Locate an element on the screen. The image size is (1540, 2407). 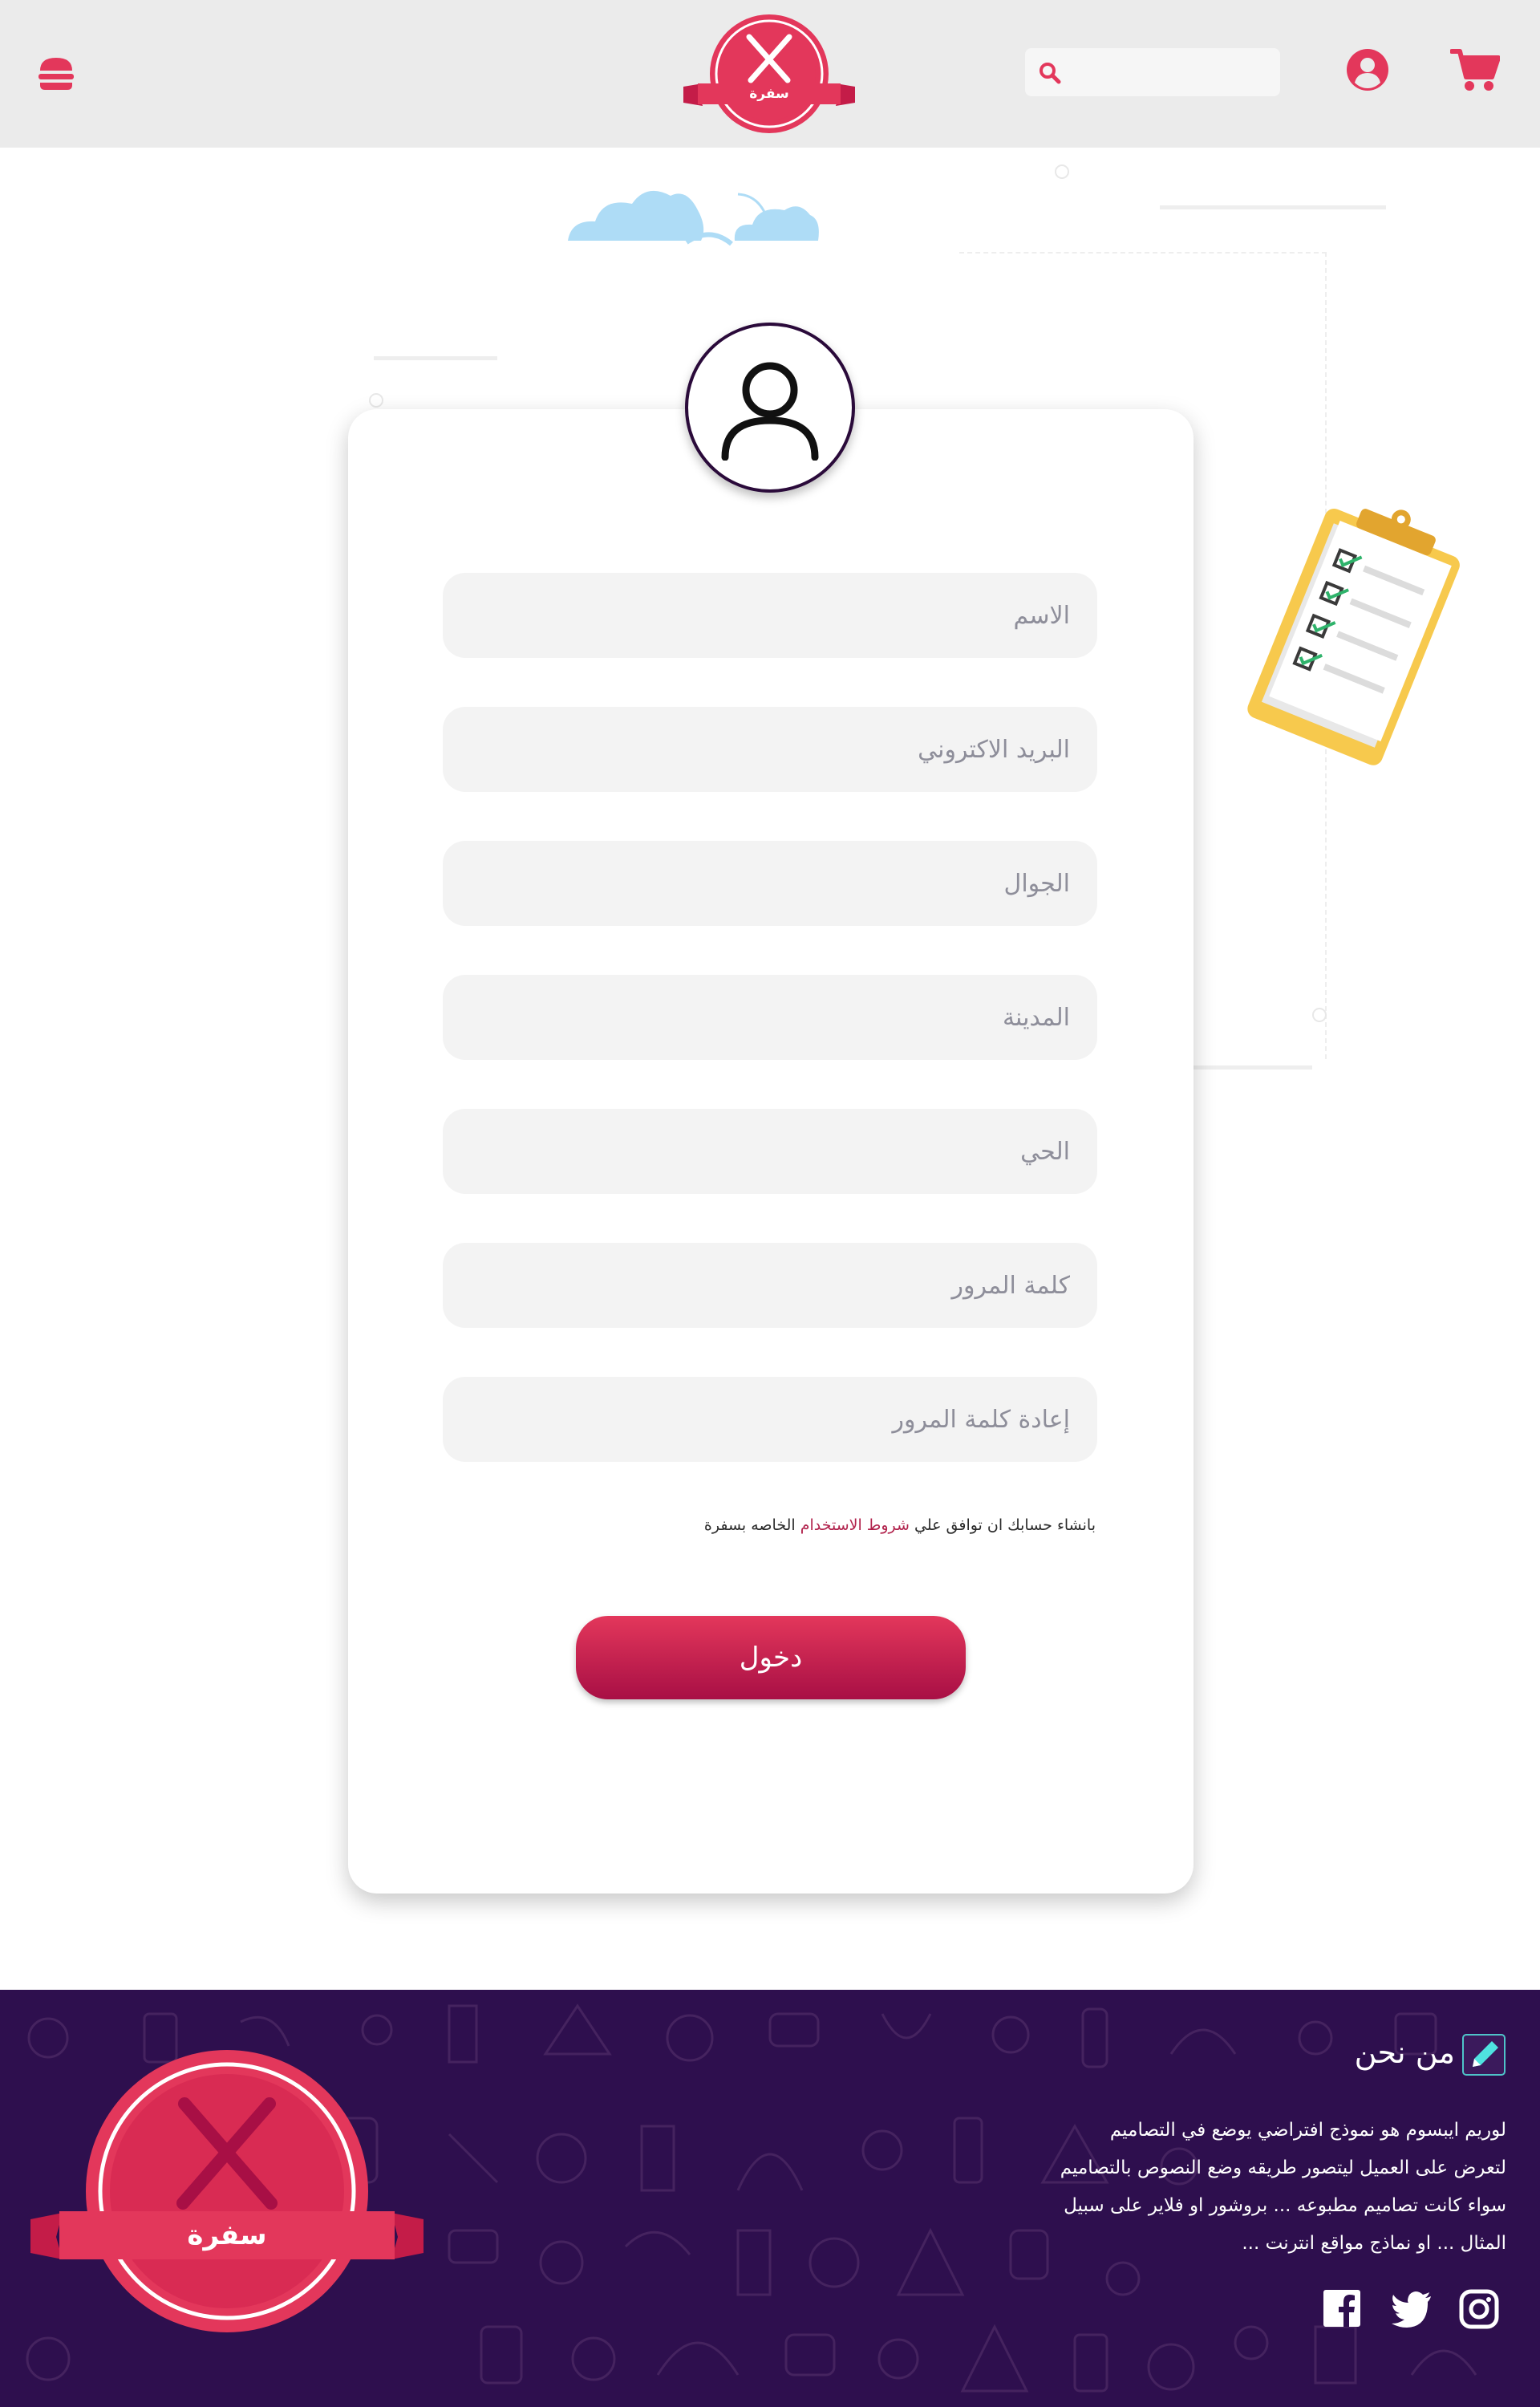
menu-button is located at coordinates (56, 74).